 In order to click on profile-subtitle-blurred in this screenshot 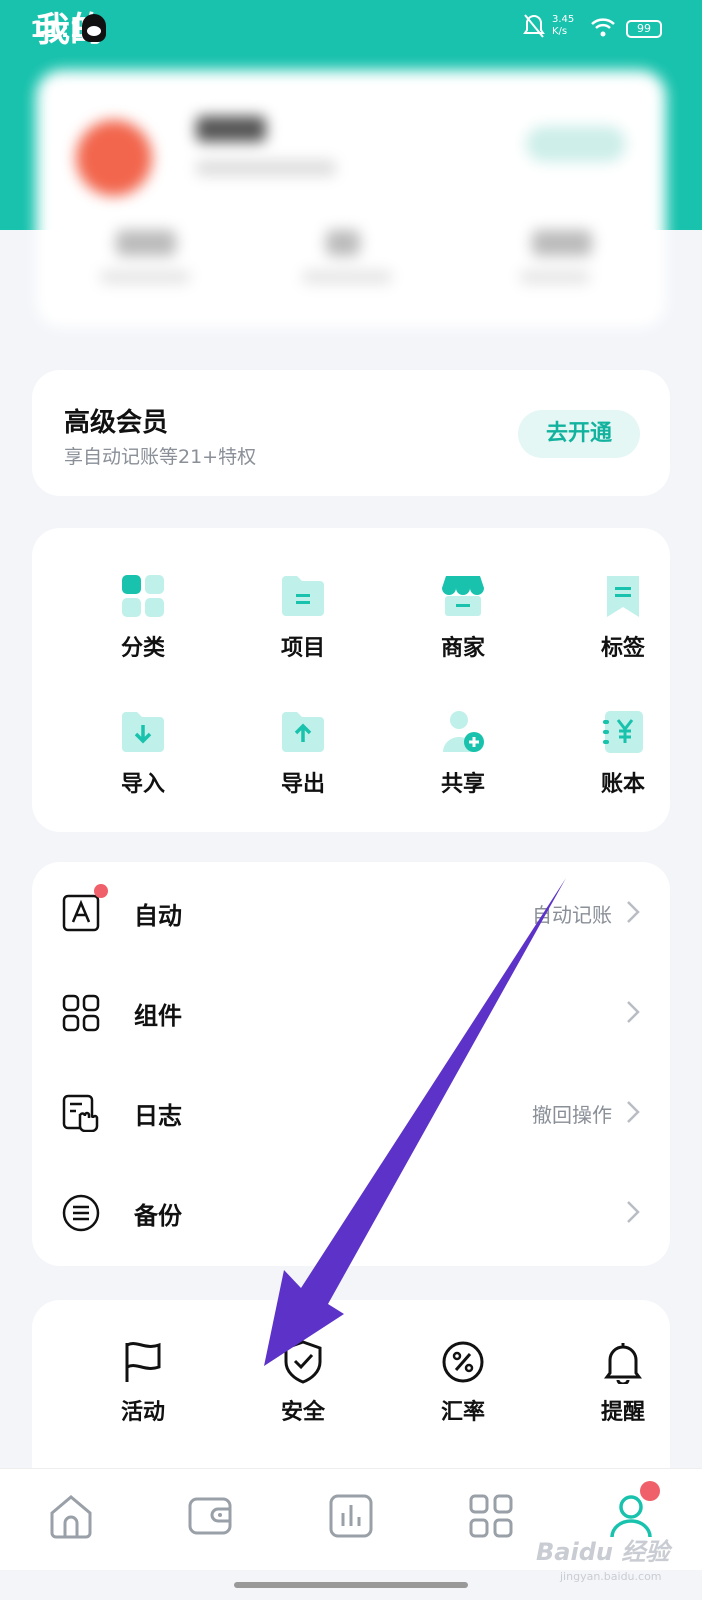, I will do `click(266, 168)`.